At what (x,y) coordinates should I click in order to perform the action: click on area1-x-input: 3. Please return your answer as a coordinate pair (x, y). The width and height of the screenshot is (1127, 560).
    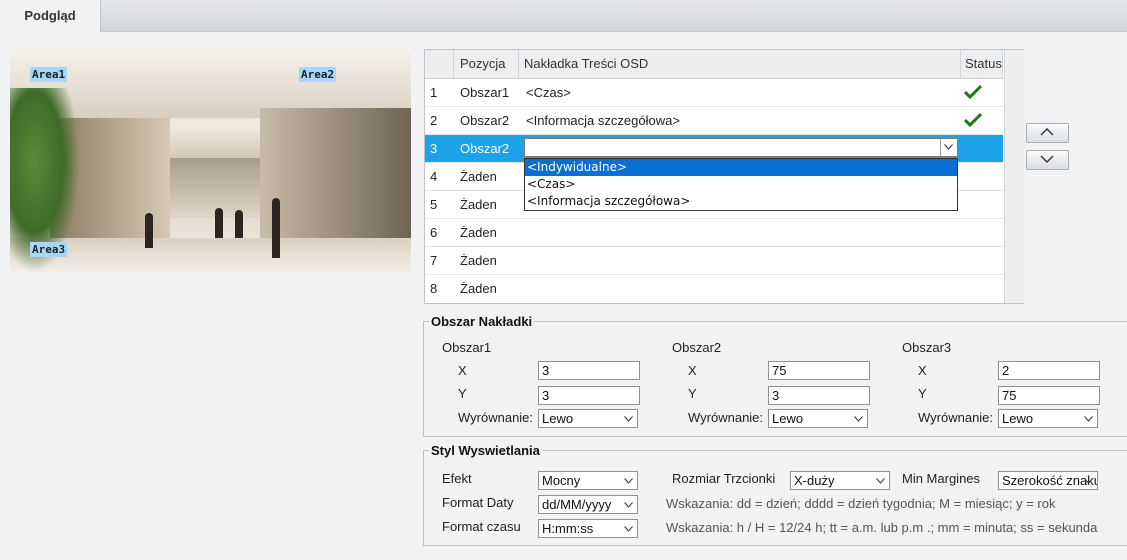
    Looking at the image, I should click on (589, 370).